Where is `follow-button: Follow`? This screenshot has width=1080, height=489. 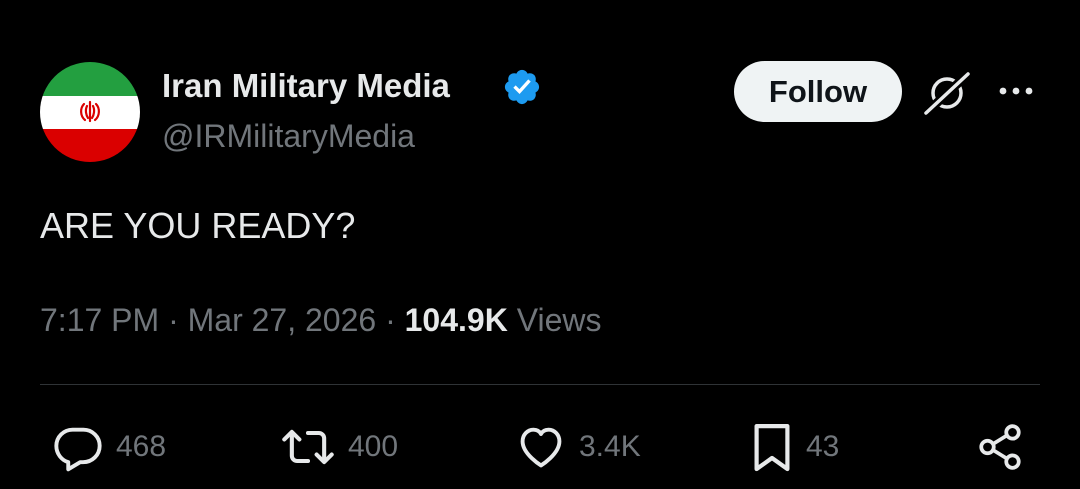
follow-button: Follow is located at coordinates (818, 91).